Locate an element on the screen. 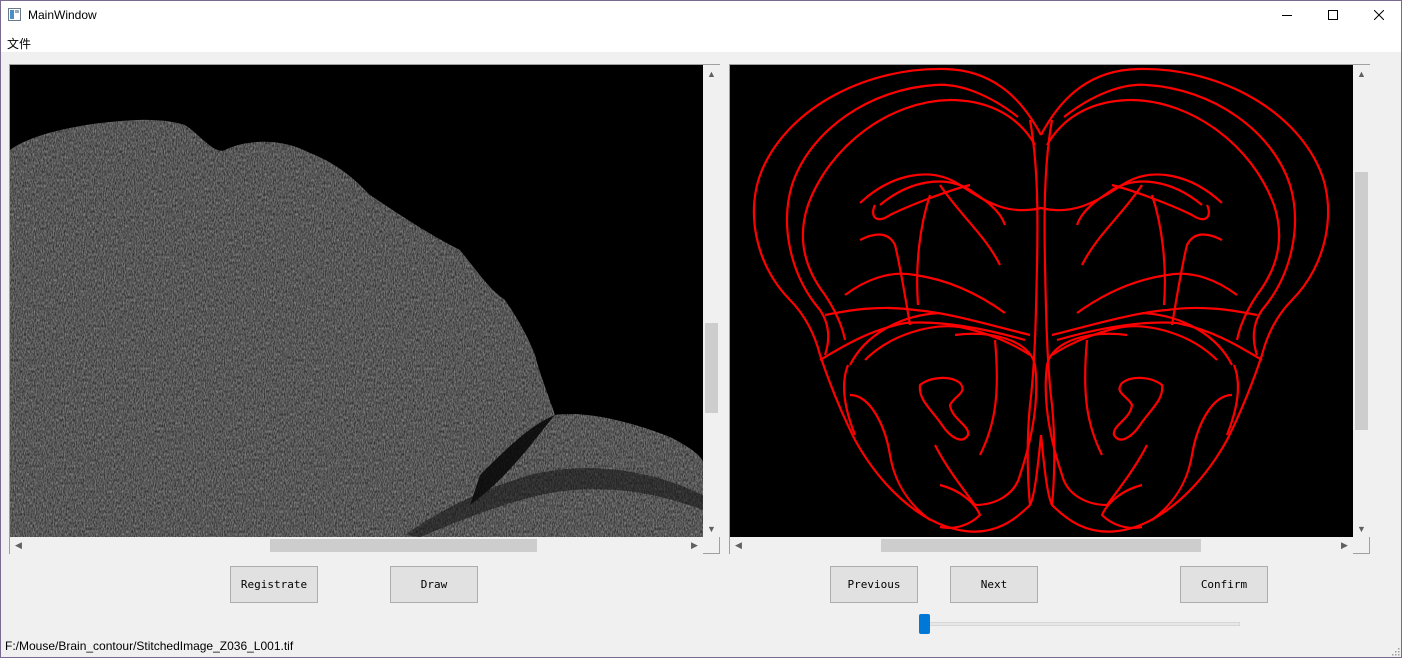 This screenshot has width=1402, height=658. resize-grip-icon is located at coordinates (1395, 651).